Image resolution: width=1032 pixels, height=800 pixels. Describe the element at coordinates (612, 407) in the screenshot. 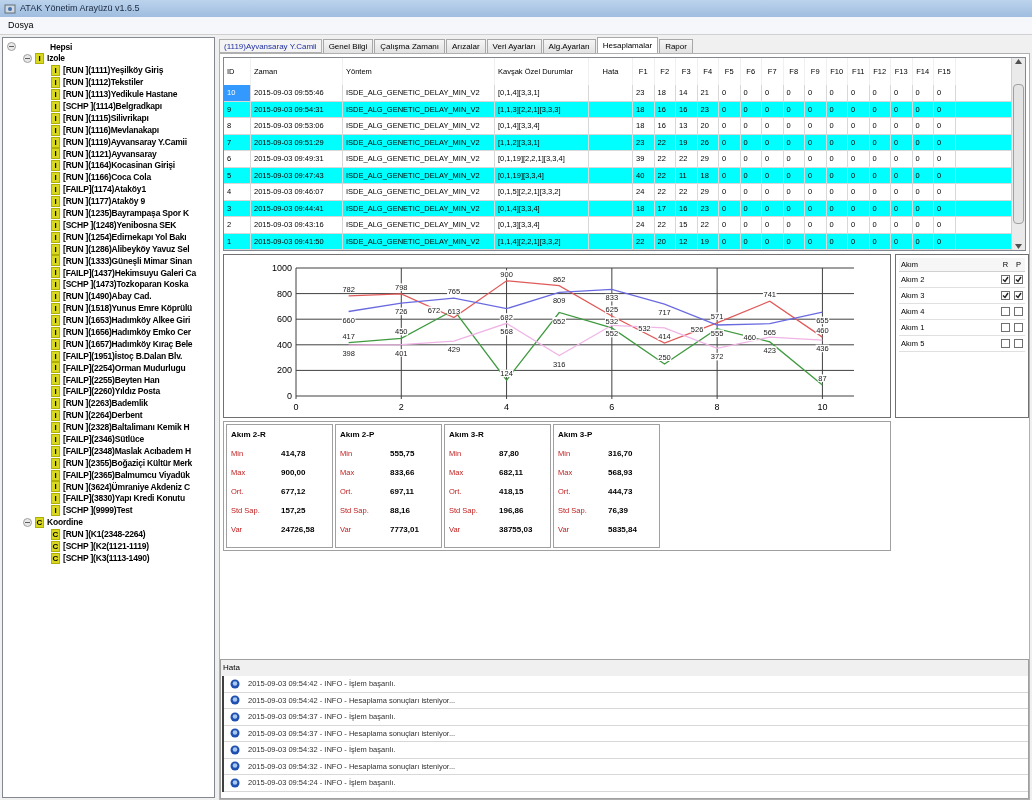

I see `x-tick-label: 6` at that location.